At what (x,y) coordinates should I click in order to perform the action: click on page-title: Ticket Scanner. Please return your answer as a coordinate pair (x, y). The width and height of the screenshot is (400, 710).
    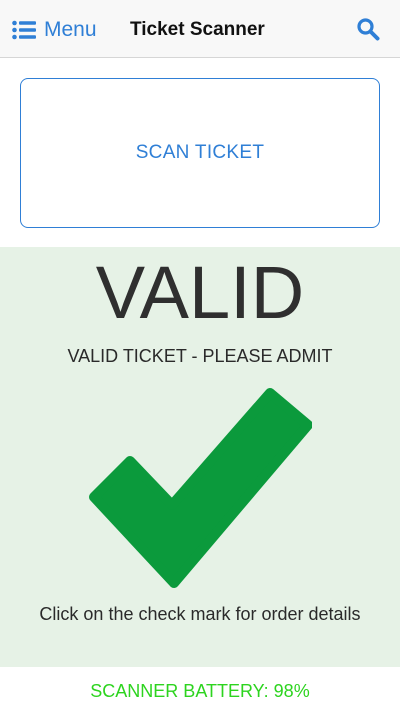
    Looking at the image, I should click on (197, 29).